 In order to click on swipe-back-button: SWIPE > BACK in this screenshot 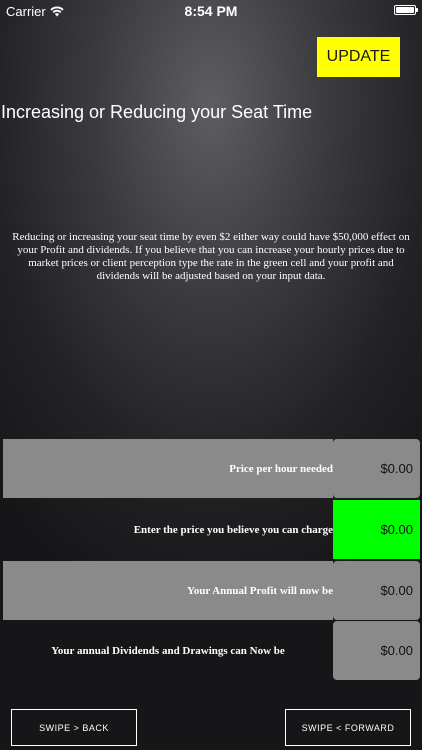, I will do `click(74, 727)`.